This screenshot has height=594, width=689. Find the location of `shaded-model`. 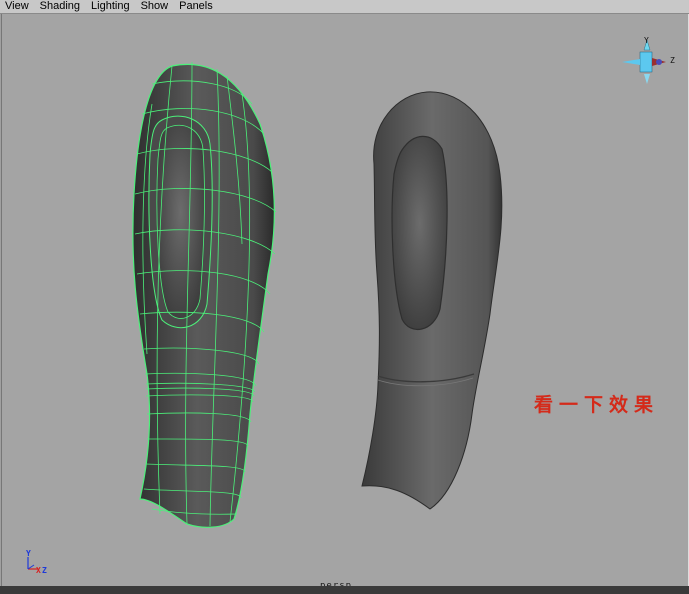

shaded-model is located at coordinates (432, 300).